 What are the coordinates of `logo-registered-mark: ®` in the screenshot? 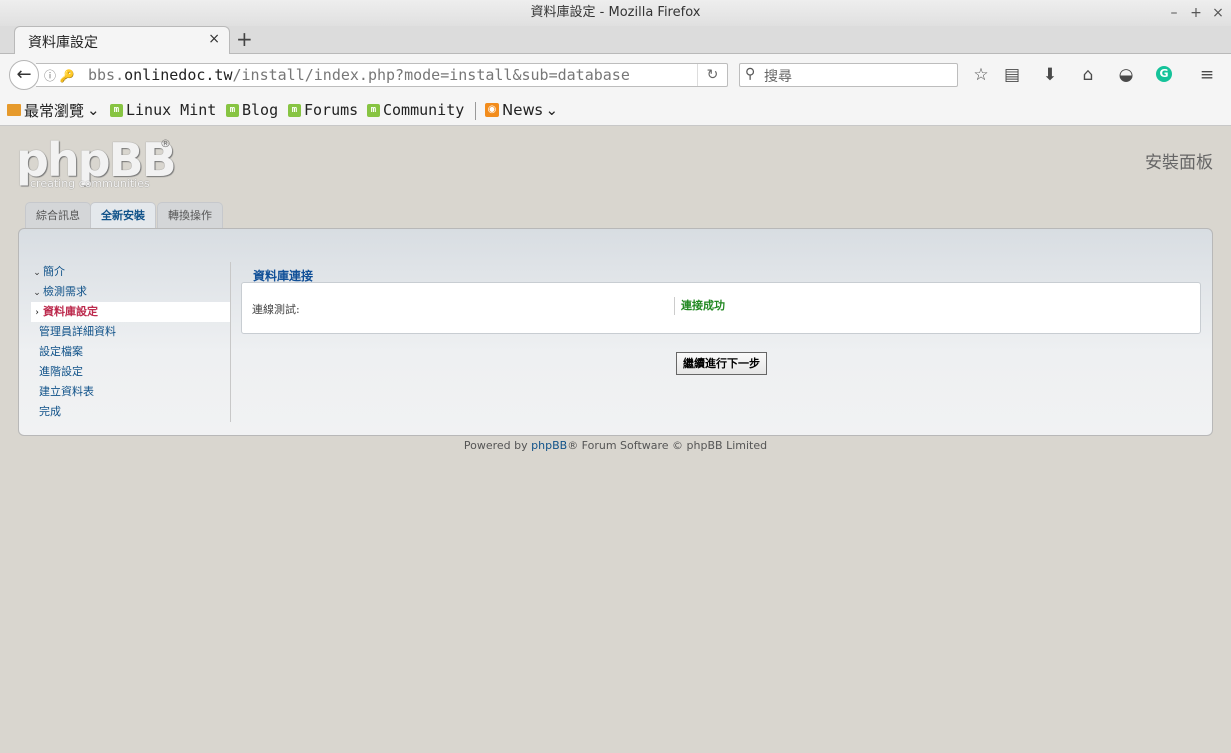 It's located at (165, 143).